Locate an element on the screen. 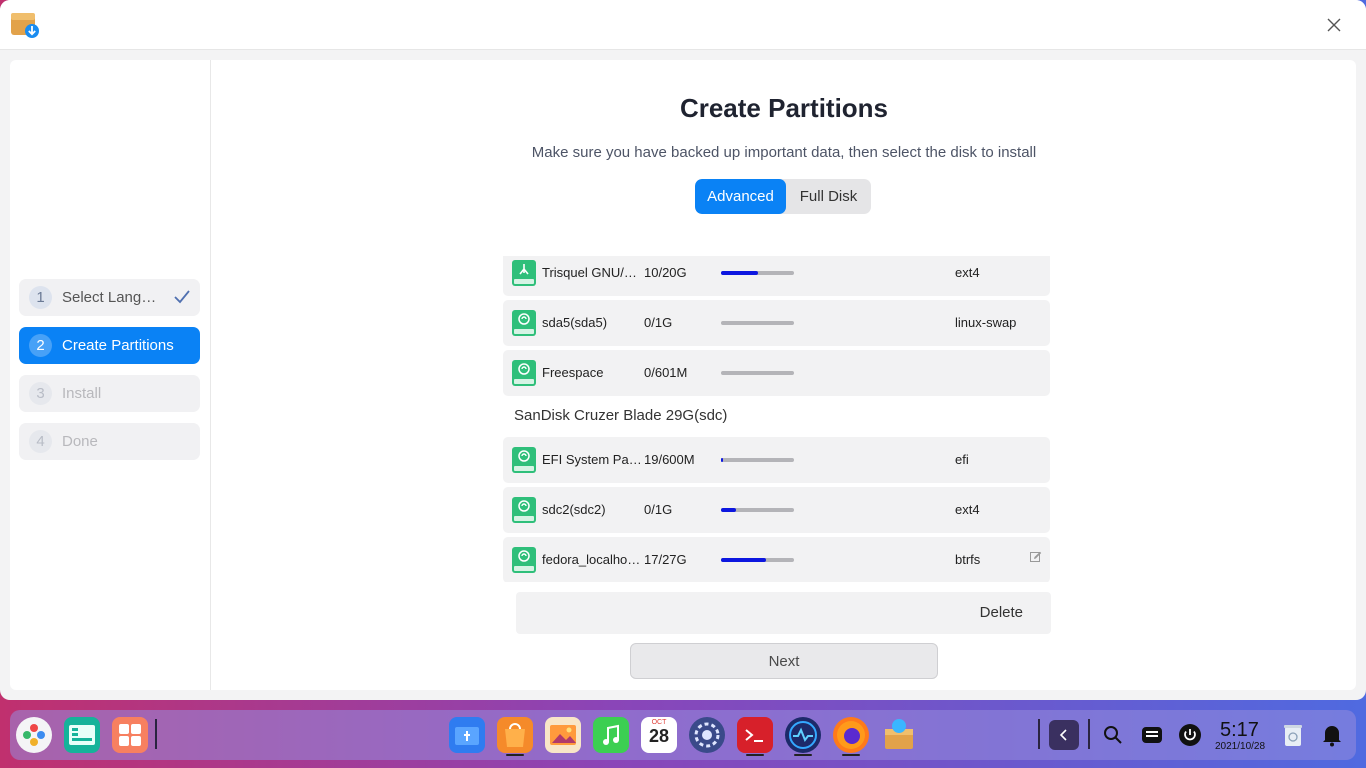  power-button is located at coordinates (1190, 735).